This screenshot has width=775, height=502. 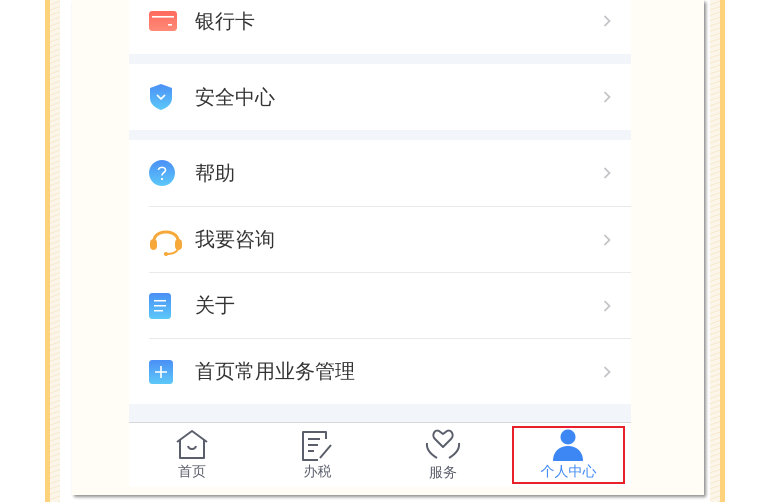 What do you see at coordinates (160, 305) in the screenshot?
I see `document-icon` at bounding box center [160, 305].